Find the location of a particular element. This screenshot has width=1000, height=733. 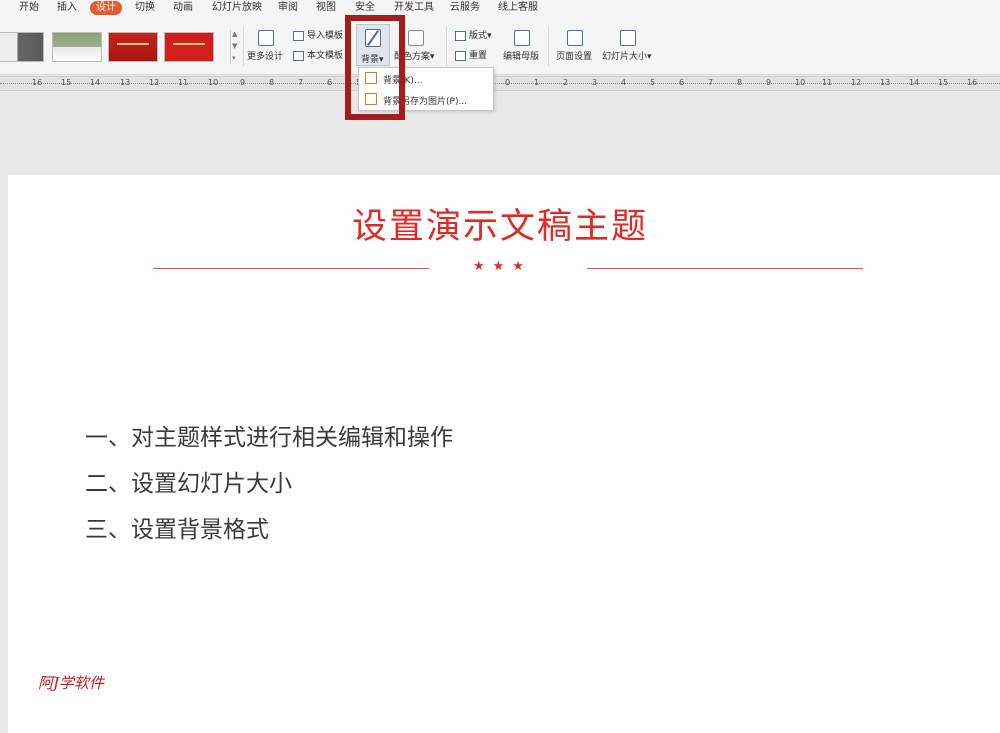

menu-start: 开始 is located at coordinates (29, 8).